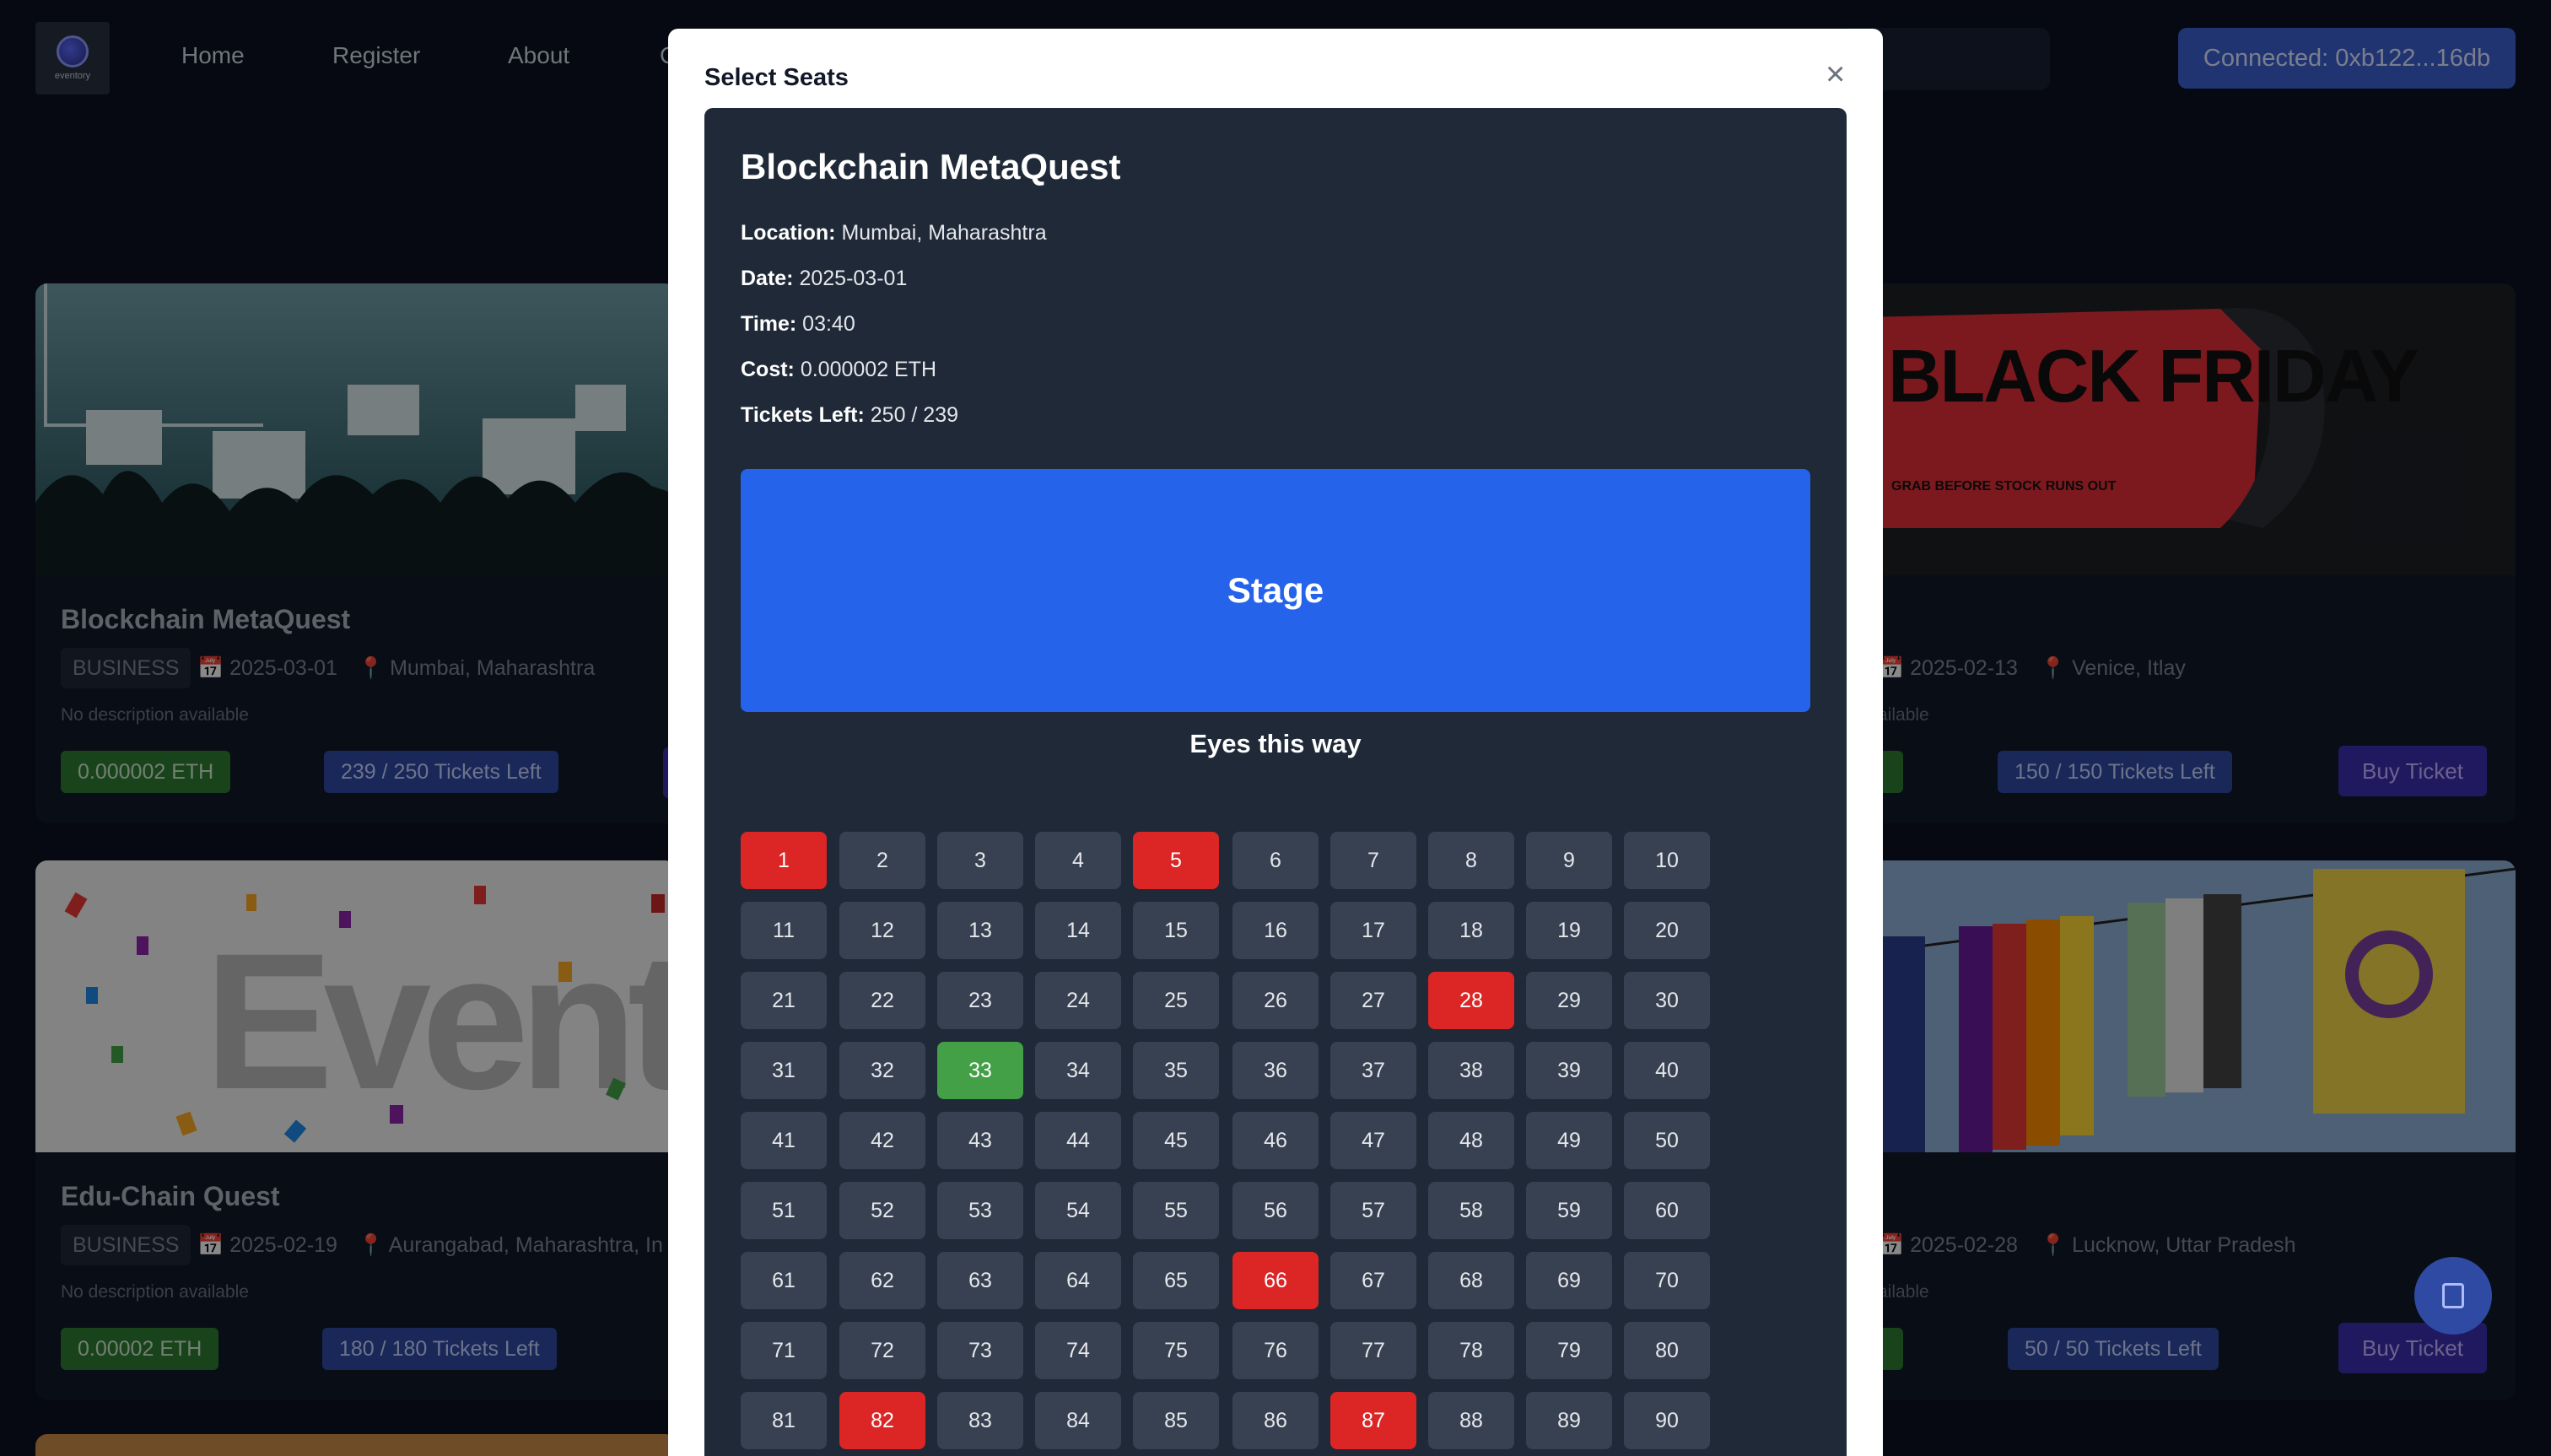 Image resolution: width=2551 pixels, height=1456 pixels. What do you see at coordinates (1176, 930) in the screenshot?
I see `seat-button: 15` at bounding box center [1176, 930].